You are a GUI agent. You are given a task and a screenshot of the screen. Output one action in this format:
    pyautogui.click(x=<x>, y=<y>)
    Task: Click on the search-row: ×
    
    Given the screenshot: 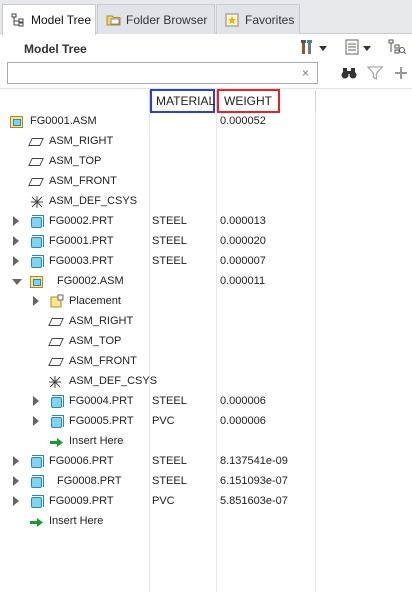 What is the action you would take?
    pyautogui.click(x=206, y=73)
    